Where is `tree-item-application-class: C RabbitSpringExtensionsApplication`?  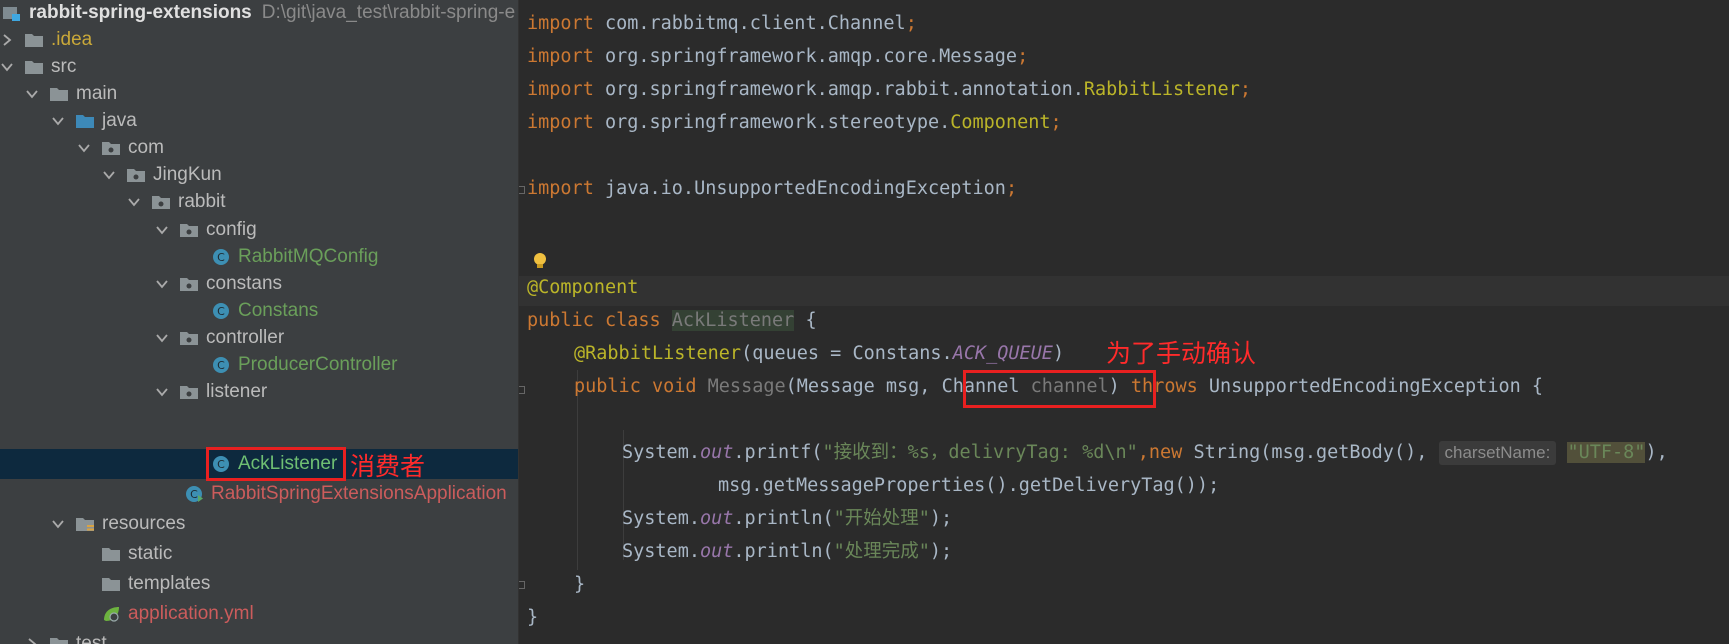
tree-item-application-class: C RabbitSpringExtensionsApplication is located at coordinates (259, 494).